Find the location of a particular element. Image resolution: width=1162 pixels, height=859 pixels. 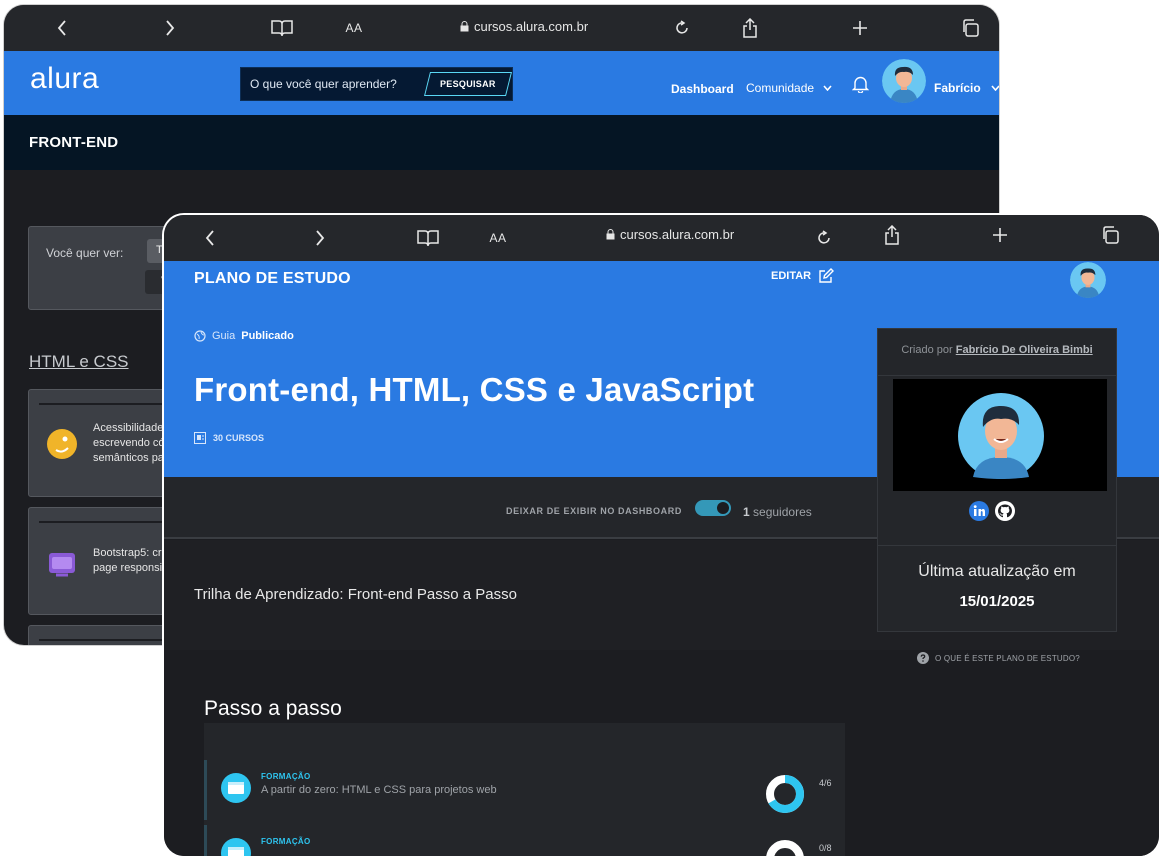

last-updated-label: Última atualização em is located at coordinates (997, 571).